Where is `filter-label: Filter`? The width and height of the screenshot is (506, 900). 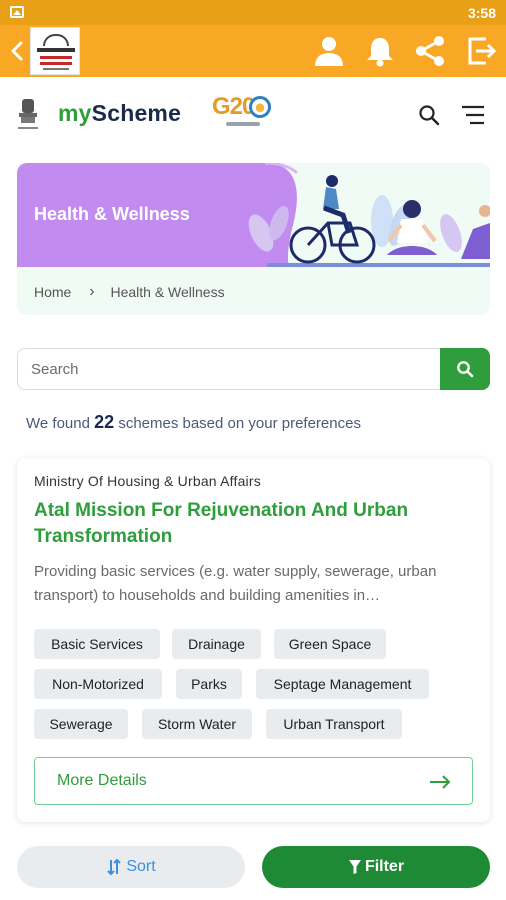
filter-label: Filter is located at coordinates (384, 866).